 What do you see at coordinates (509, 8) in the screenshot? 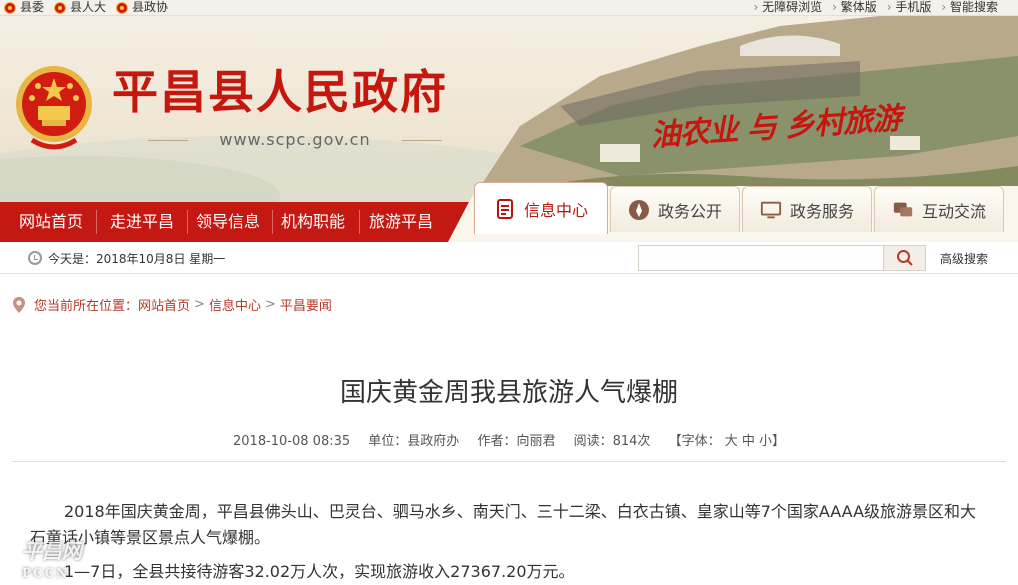
I see `top-utility-bar: 县委 县人大 县政协 无障碍浏览 繁体版 手机版 智能搜索` at bounding box center [509, 8].